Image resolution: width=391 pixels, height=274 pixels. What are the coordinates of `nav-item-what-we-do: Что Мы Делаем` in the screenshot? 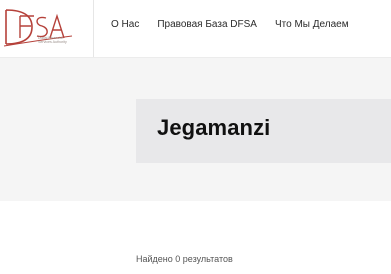 It's located at (312, 27).